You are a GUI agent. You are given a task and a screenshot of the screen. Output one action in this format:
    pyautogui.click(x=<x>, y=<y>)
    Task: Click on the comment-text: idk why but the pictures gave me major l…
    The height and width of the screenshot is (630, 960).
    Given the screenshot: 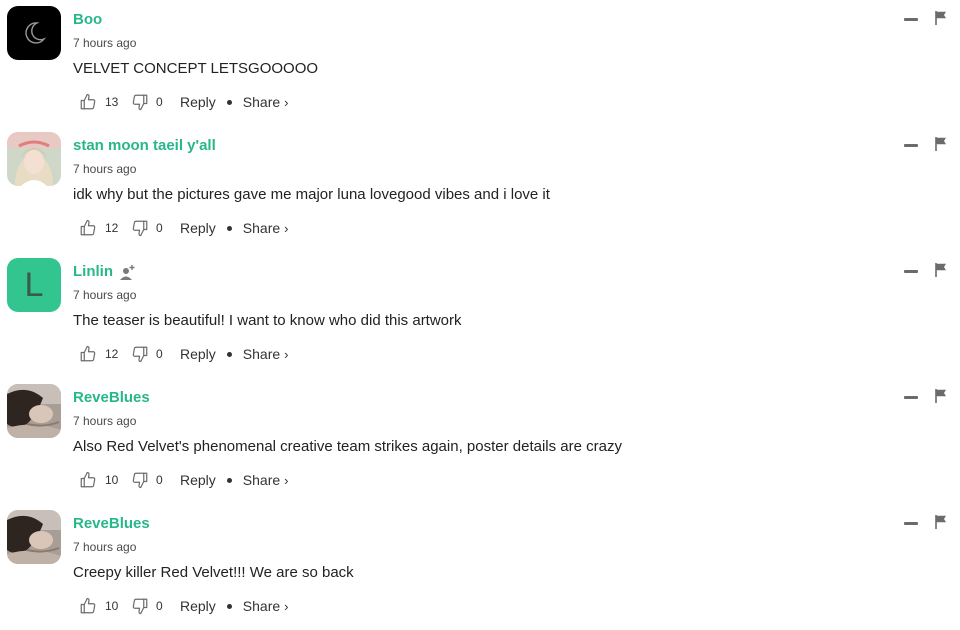 What is the action you would take?
    pyautogui.click(x=311, y=194)
    